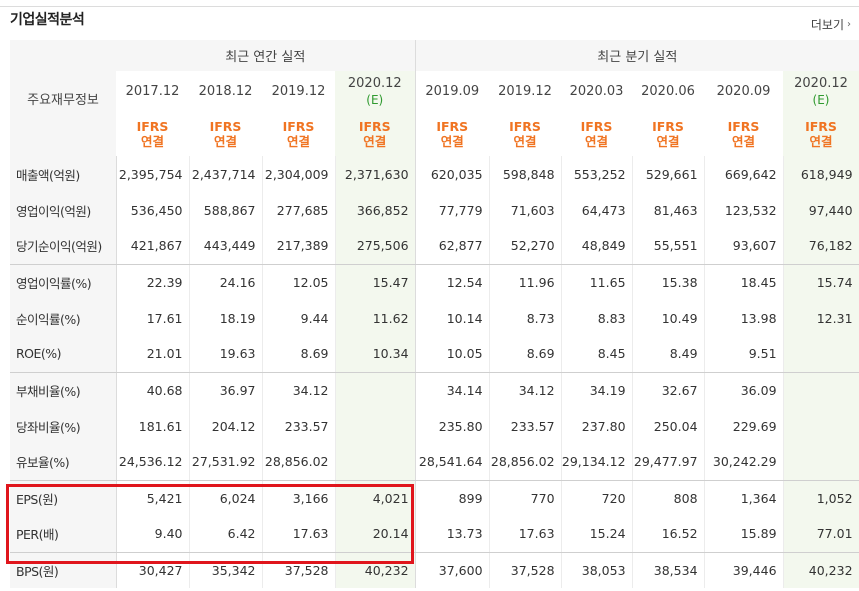 This screenshot has width=859, height=591. I want to click on value-cell: 8.83, so click(597, 318).